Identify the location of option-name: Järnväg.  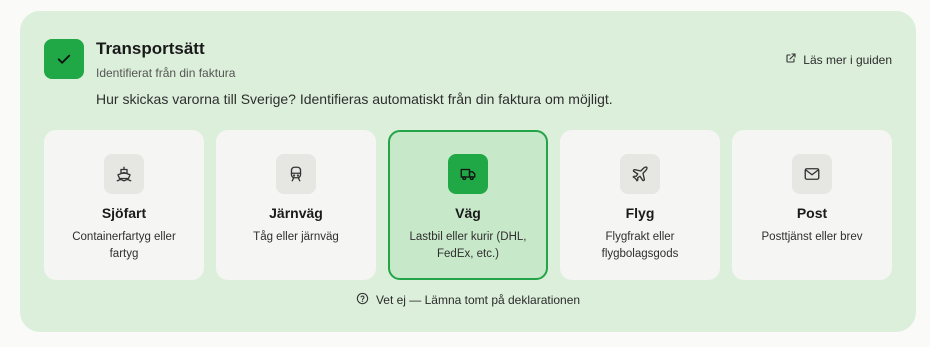
(296, 213).